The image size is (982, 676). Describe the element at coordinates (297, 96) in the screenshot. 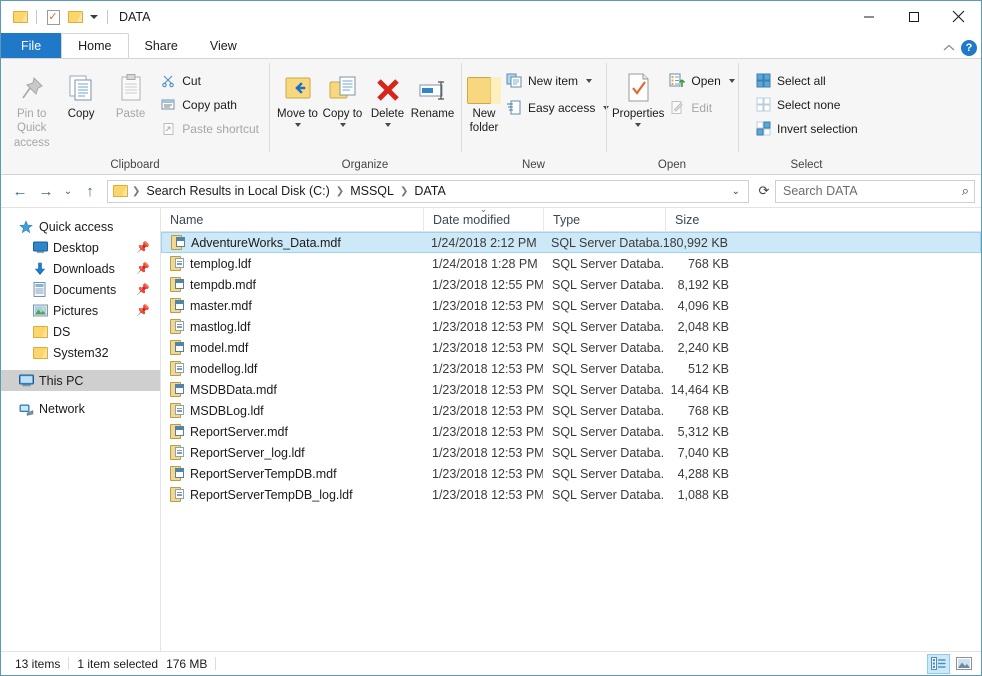

I see `move-to-button: Move to` at that location.